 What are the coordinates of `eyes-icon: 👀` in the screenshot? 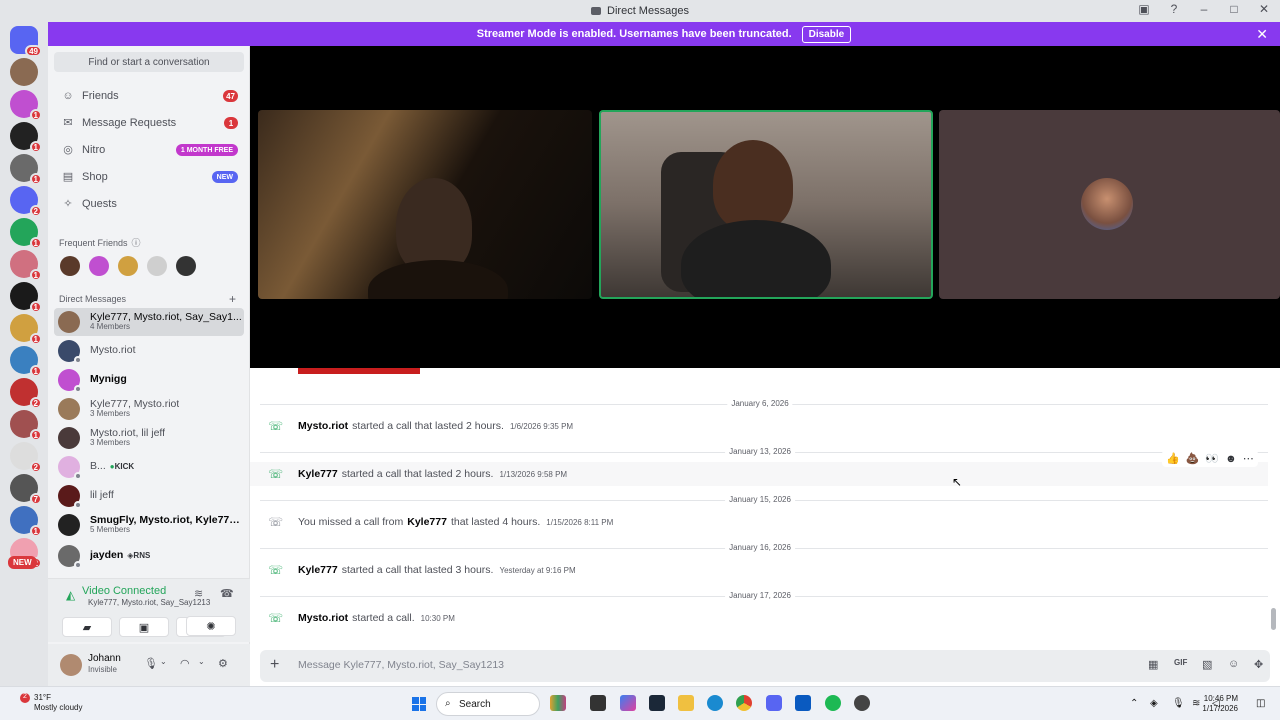 It's located at (1212, 458).